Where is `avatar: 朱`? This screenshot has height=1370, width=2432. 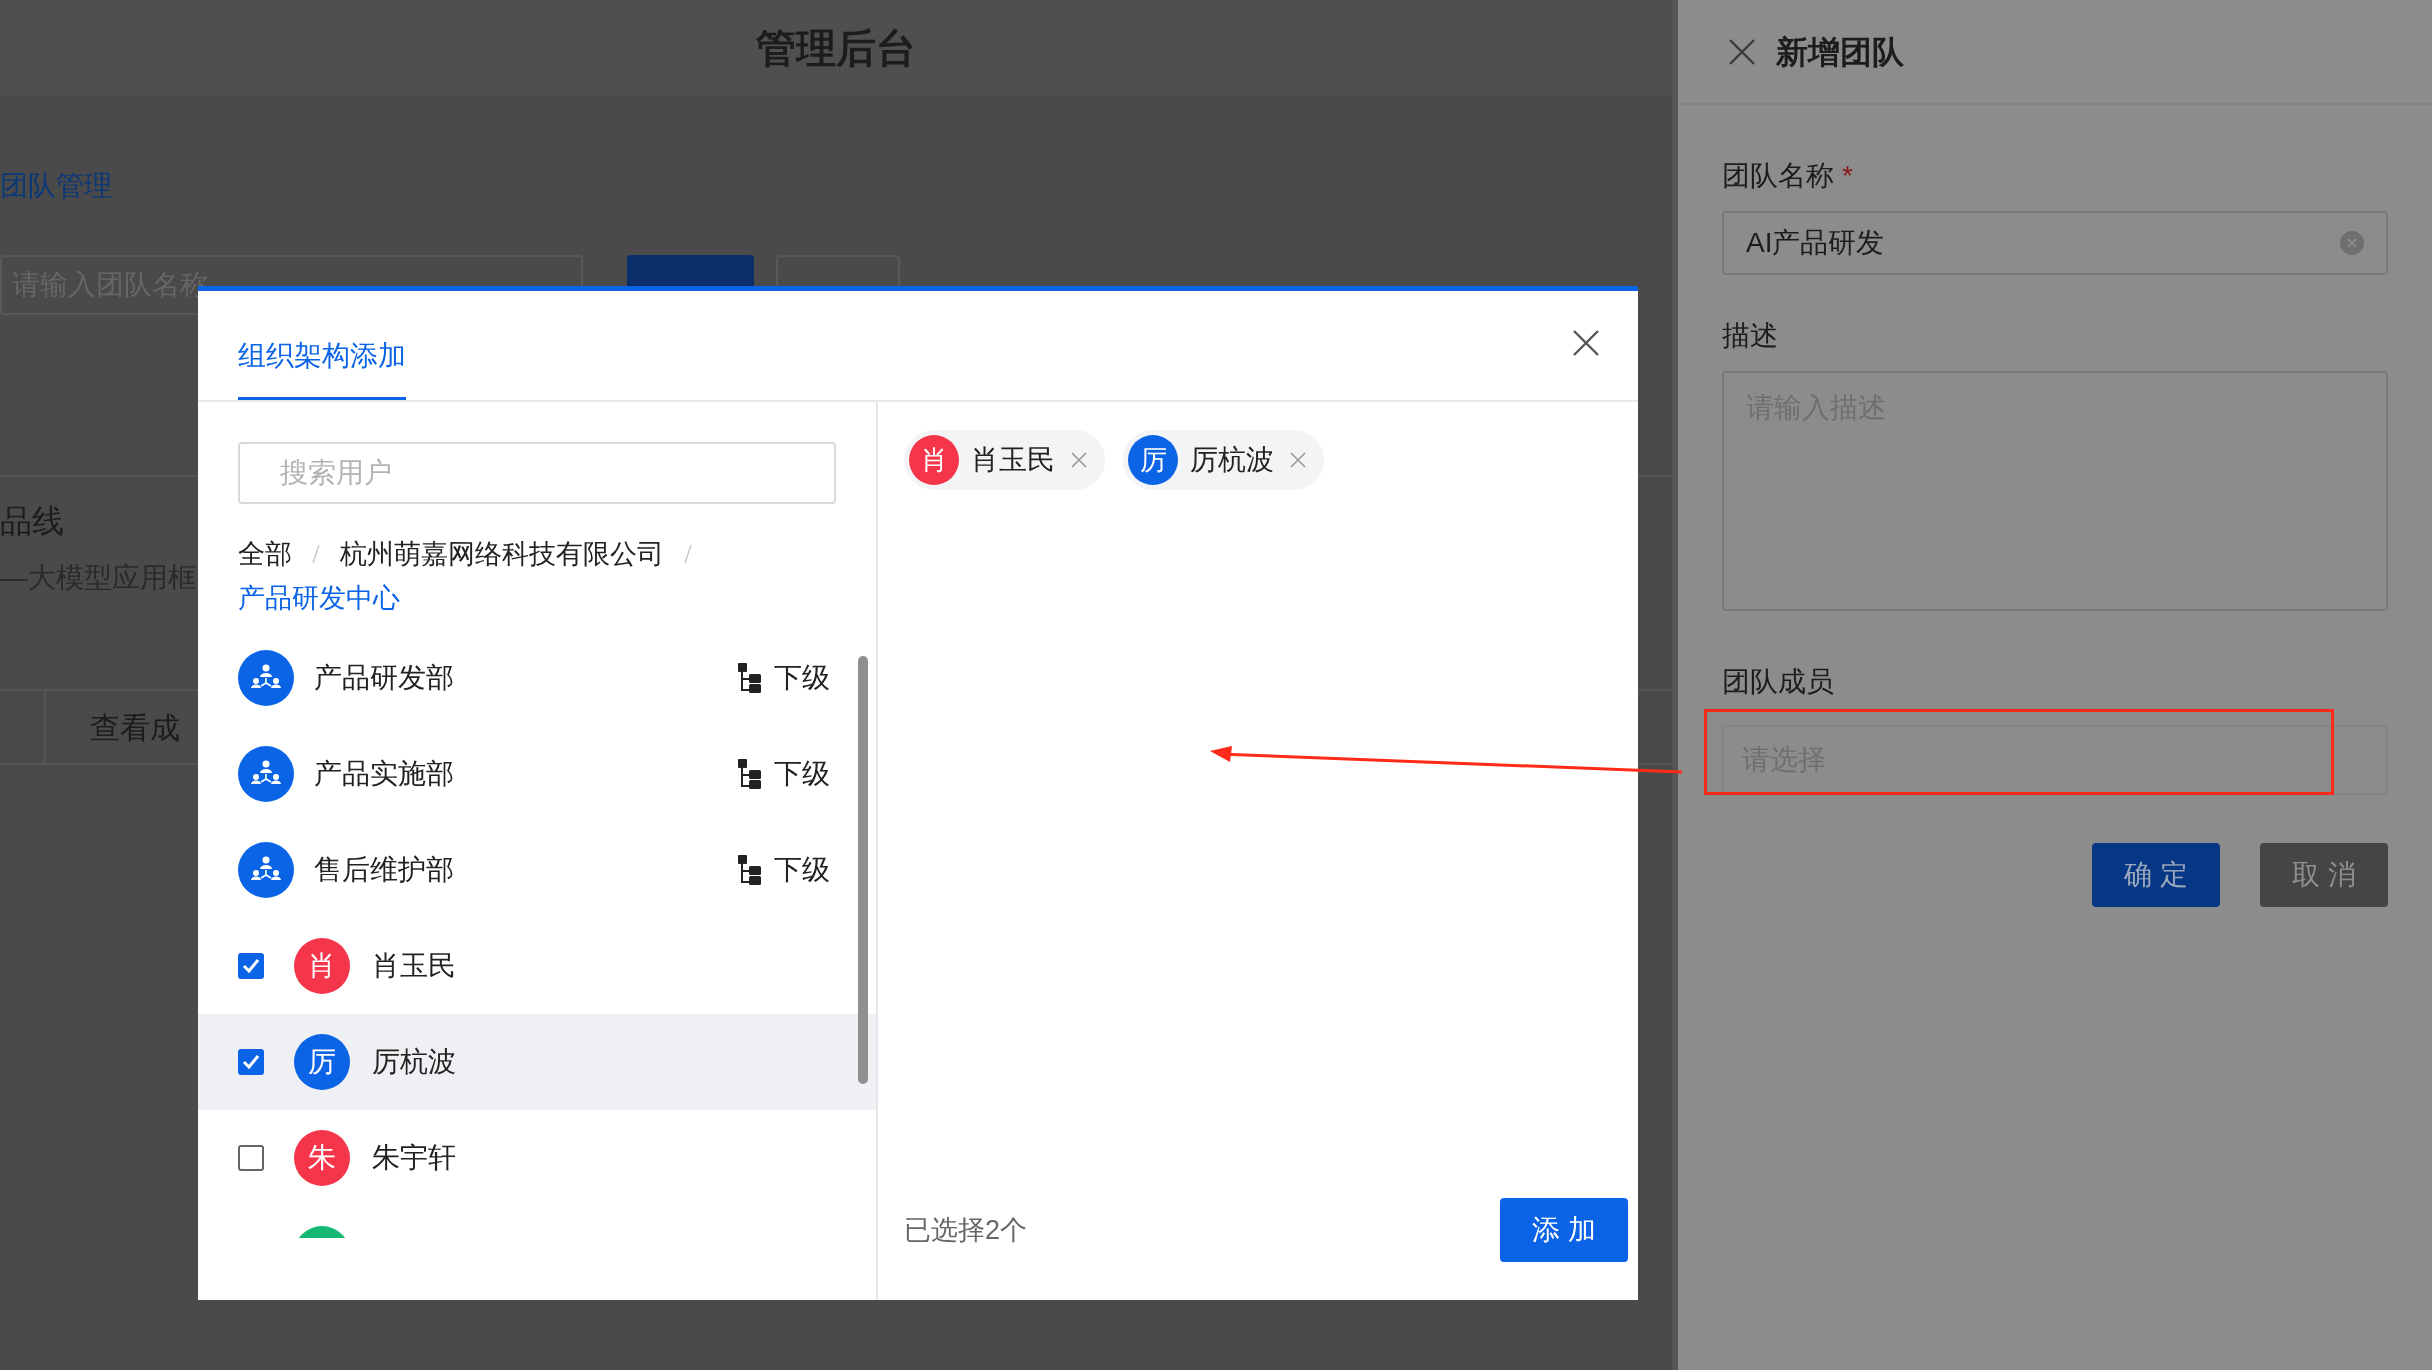 avatar: 朱 is located at coordinates (322, 1158).